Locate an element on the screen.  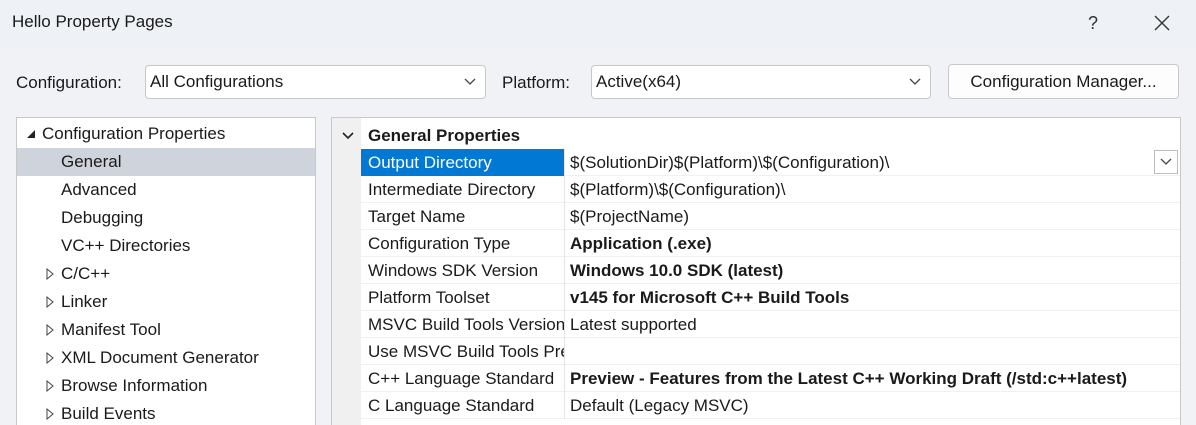
tree-item-browse-information: Browse Information is located at coordinates (166, 386).